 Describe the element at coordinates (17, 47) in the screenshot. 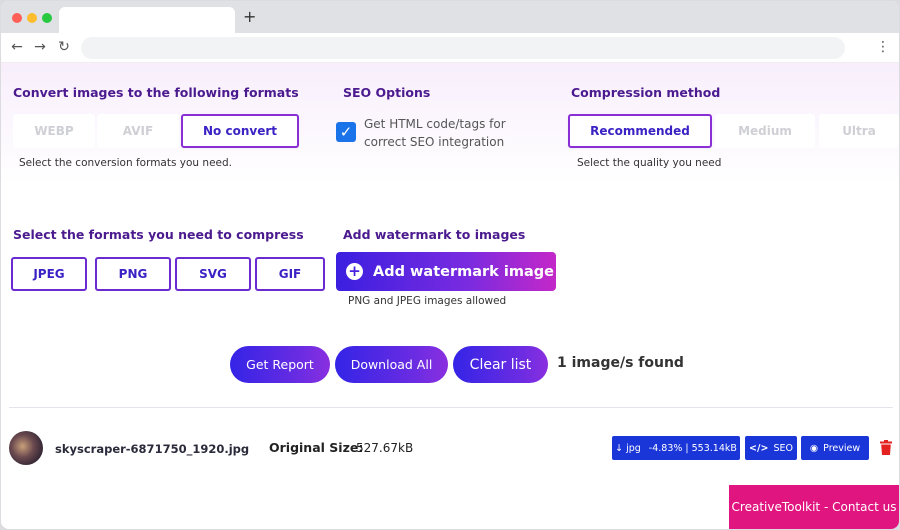

I see `back-icon: ←` at that location.